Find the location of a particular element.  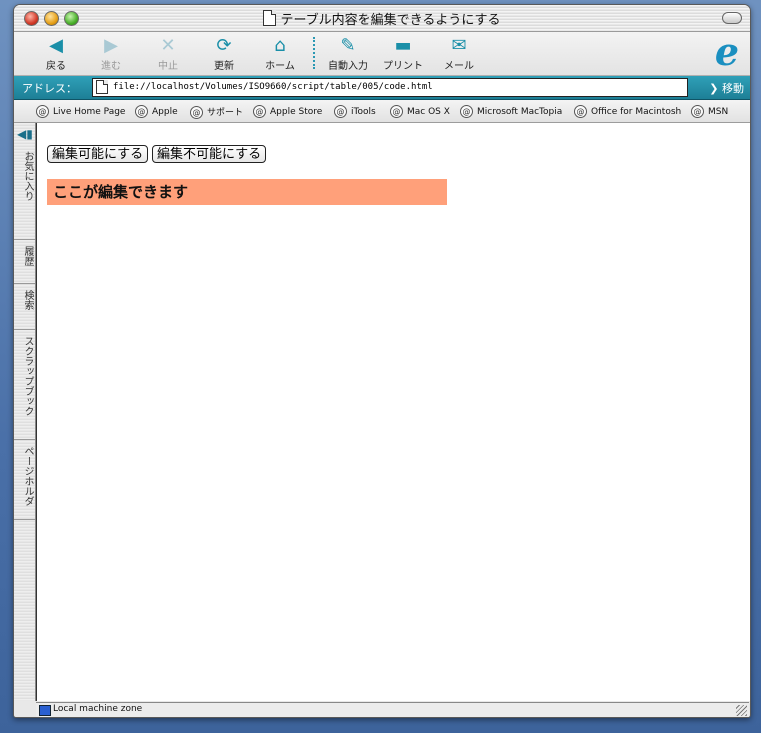

forward-arrow-icon: ▶ is located at coordinates (111, 45).